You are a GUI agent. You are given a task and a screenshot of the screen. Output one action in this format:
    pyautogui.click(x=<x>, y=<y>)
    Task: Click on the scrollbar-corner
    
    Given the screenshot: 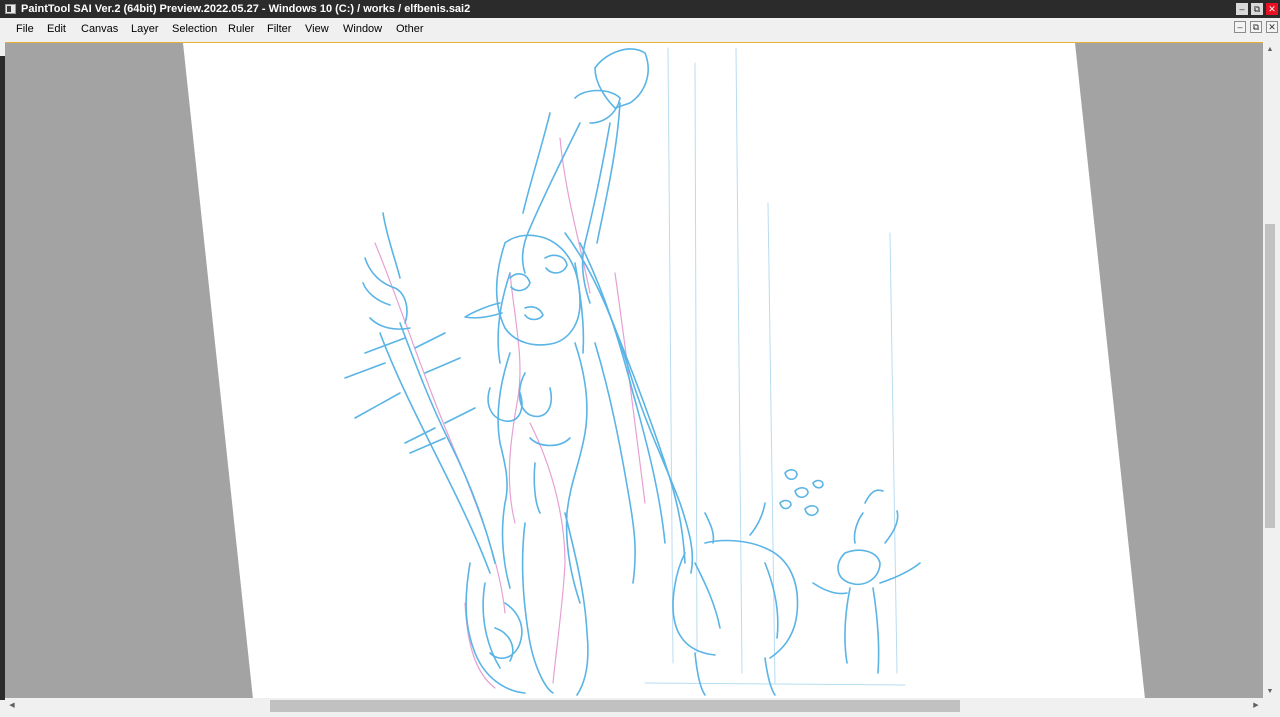 What is the action you would take?
    pyautogui.click(x=1270, y=706)
    